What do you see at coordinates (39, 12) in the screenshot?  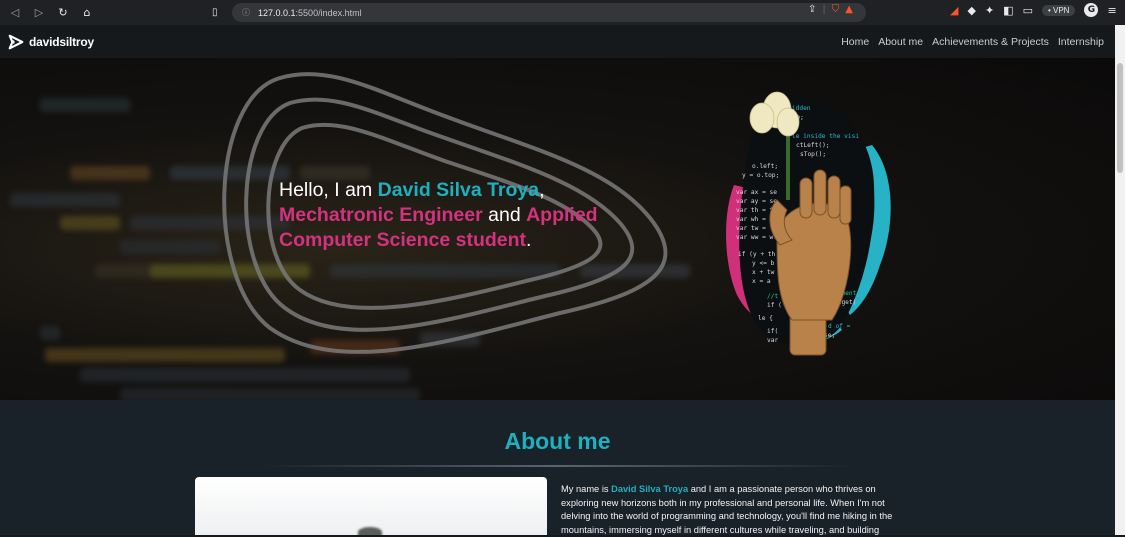 I see `forward-icon: ▷` at bounding box center [39, 12].